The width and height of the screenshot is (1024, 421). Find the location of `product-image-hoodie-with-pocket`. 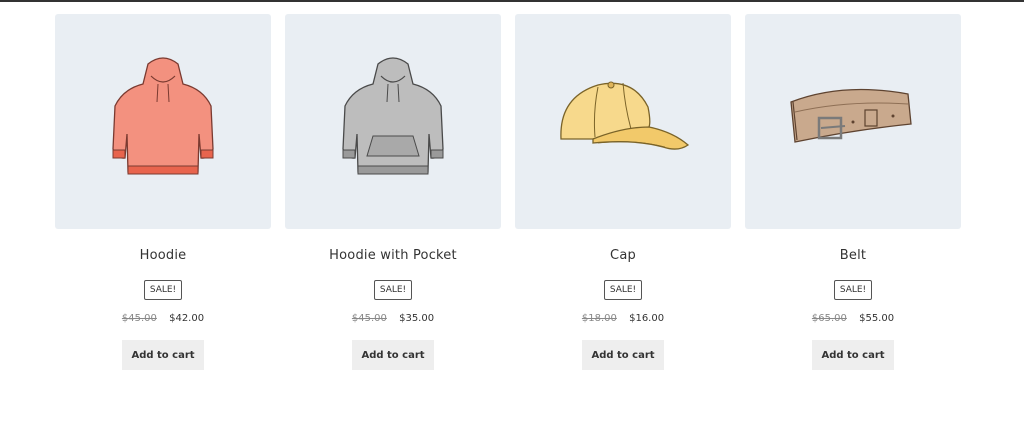

product-image-hoodie-with-pocket is located at coordinates (393, 121).